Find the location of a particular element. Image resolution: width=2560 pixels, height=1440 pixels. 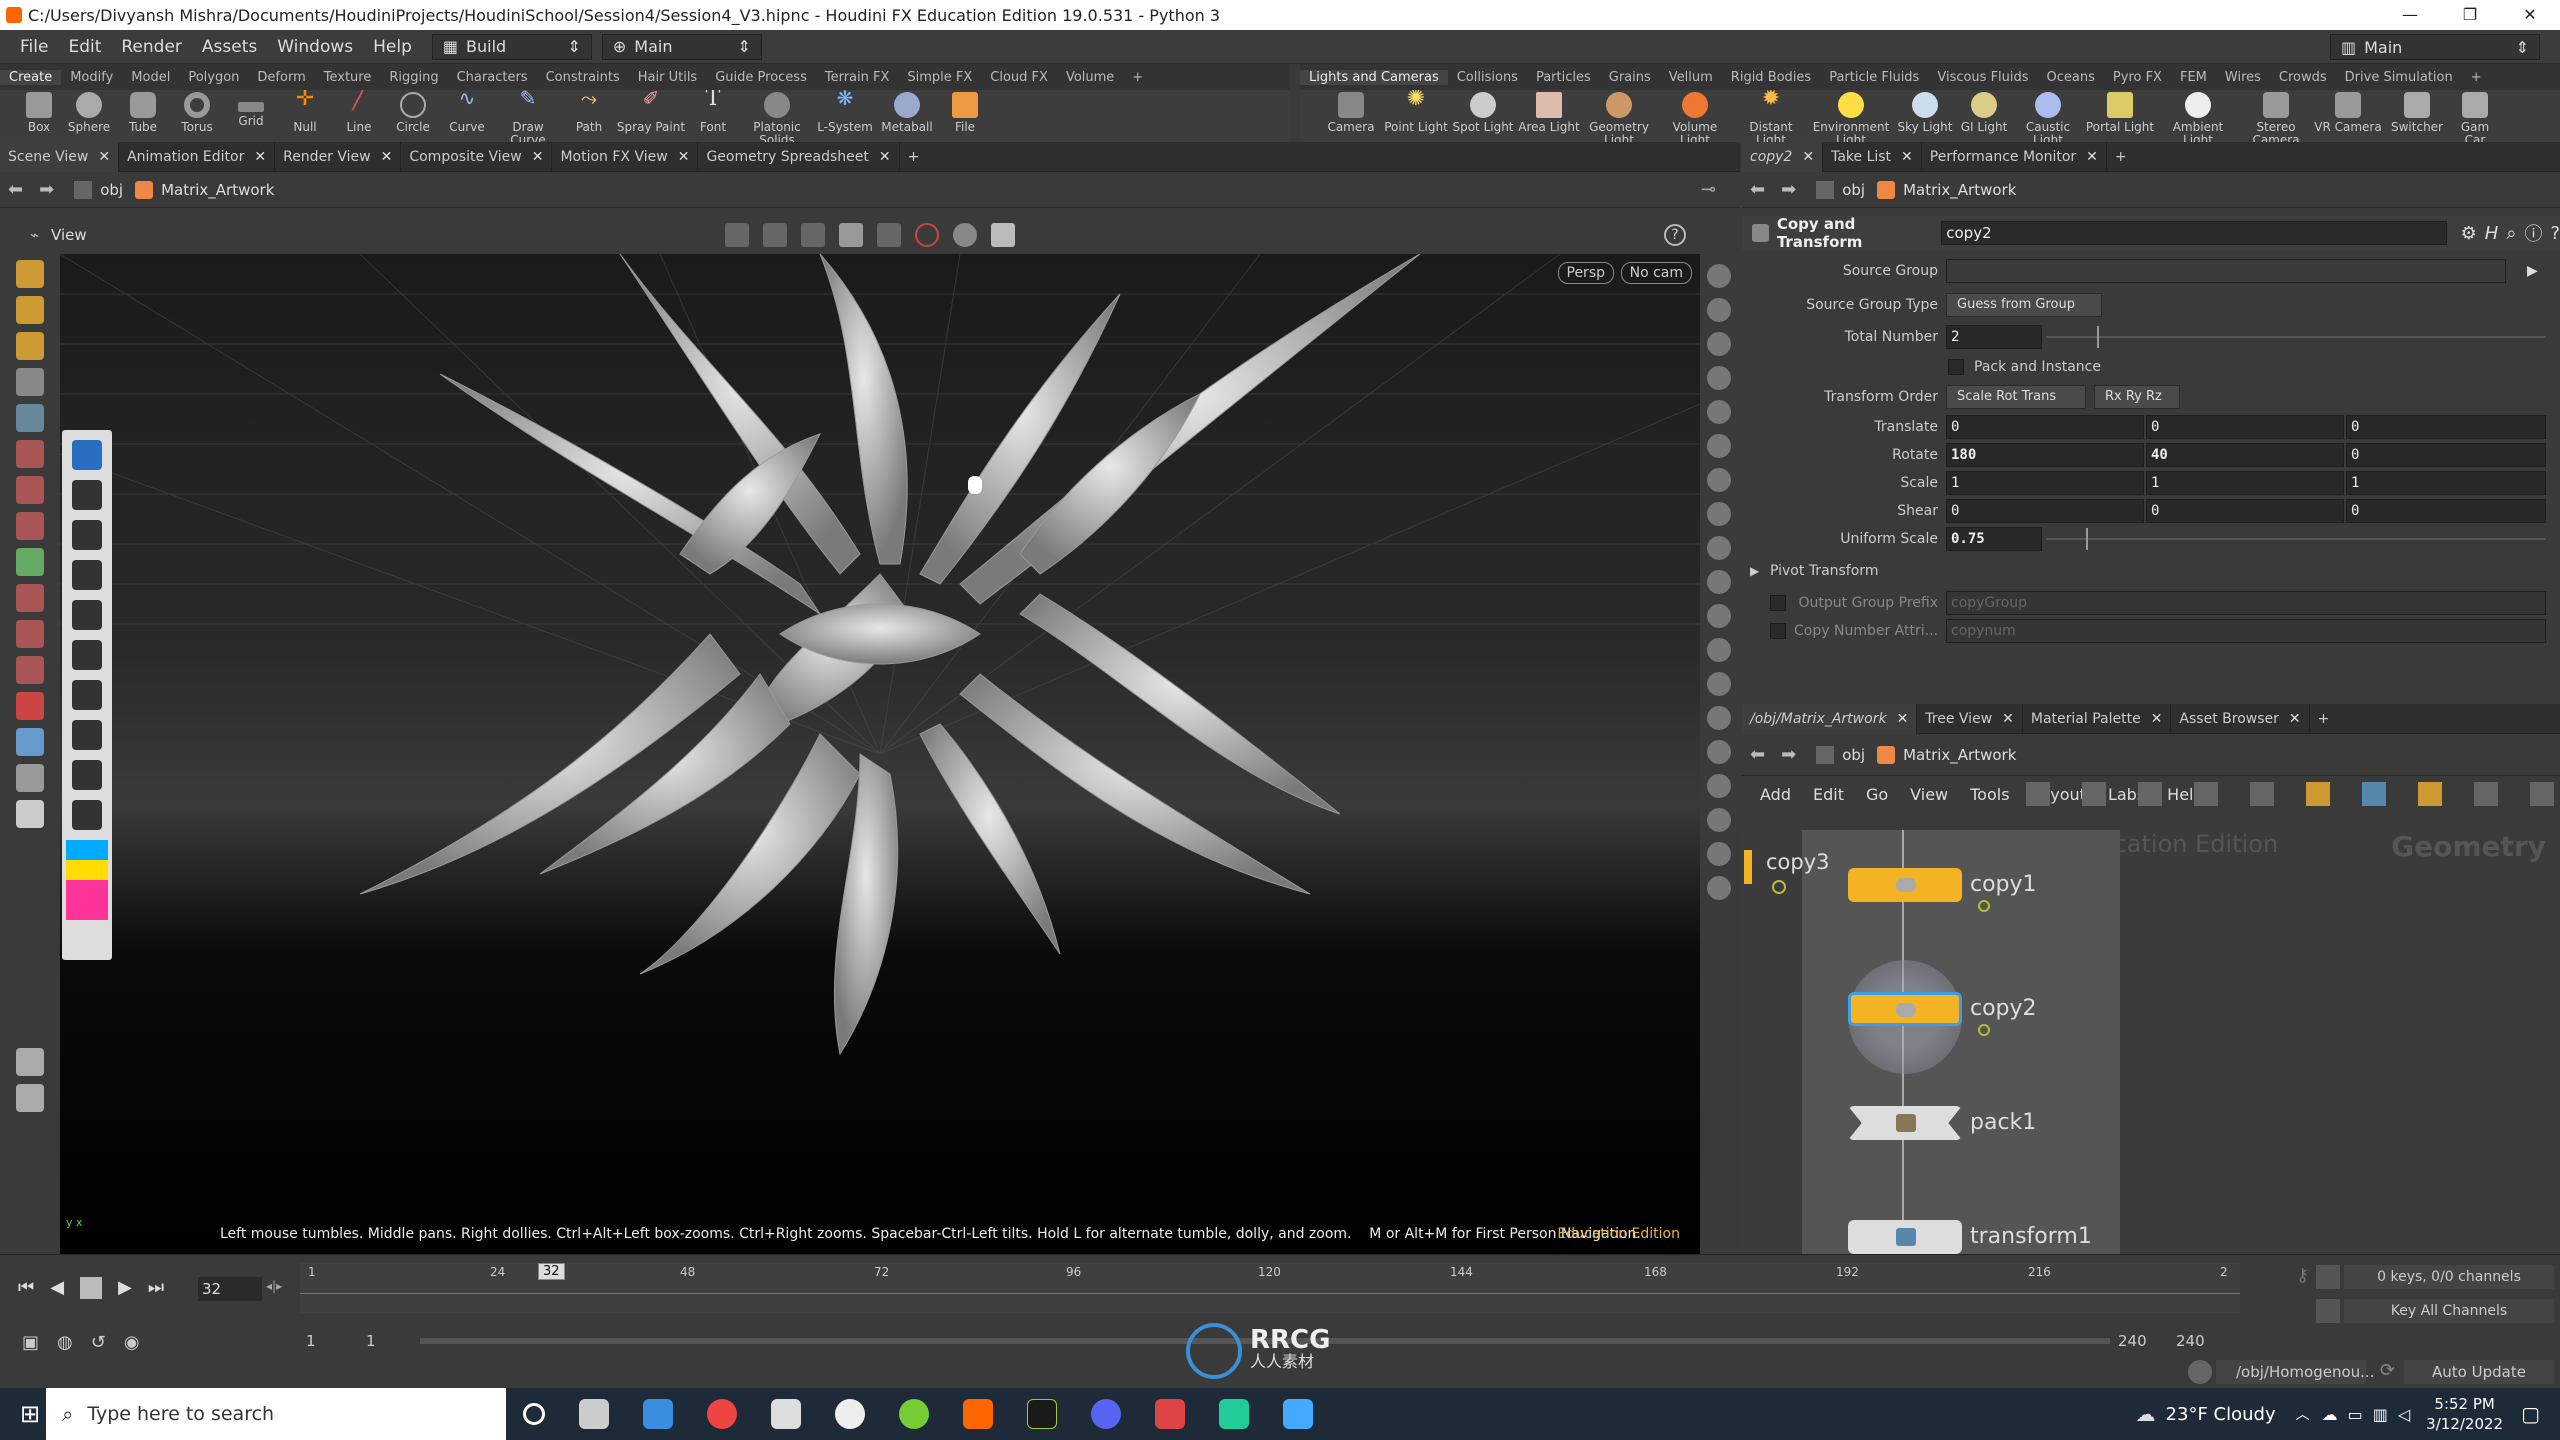

key-all-channels-button: Key All Channels is located at coordinates (2449, 1311).